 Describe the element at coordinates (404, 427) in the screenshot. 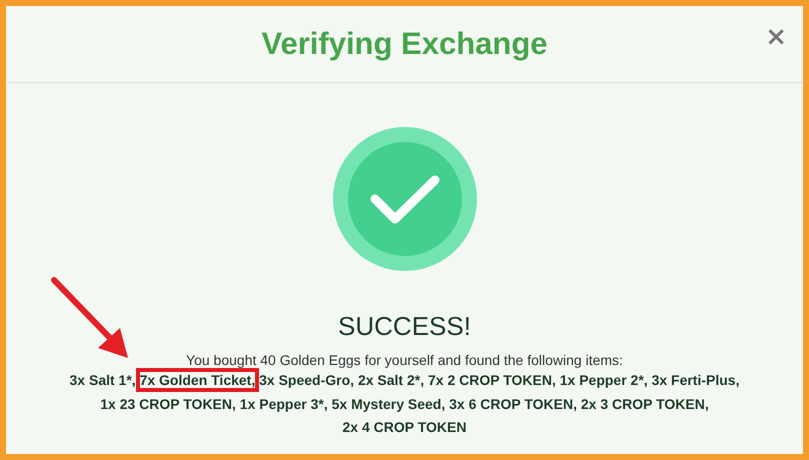

I see `item-text: 2x 4 CROP TOKEN` at that location.